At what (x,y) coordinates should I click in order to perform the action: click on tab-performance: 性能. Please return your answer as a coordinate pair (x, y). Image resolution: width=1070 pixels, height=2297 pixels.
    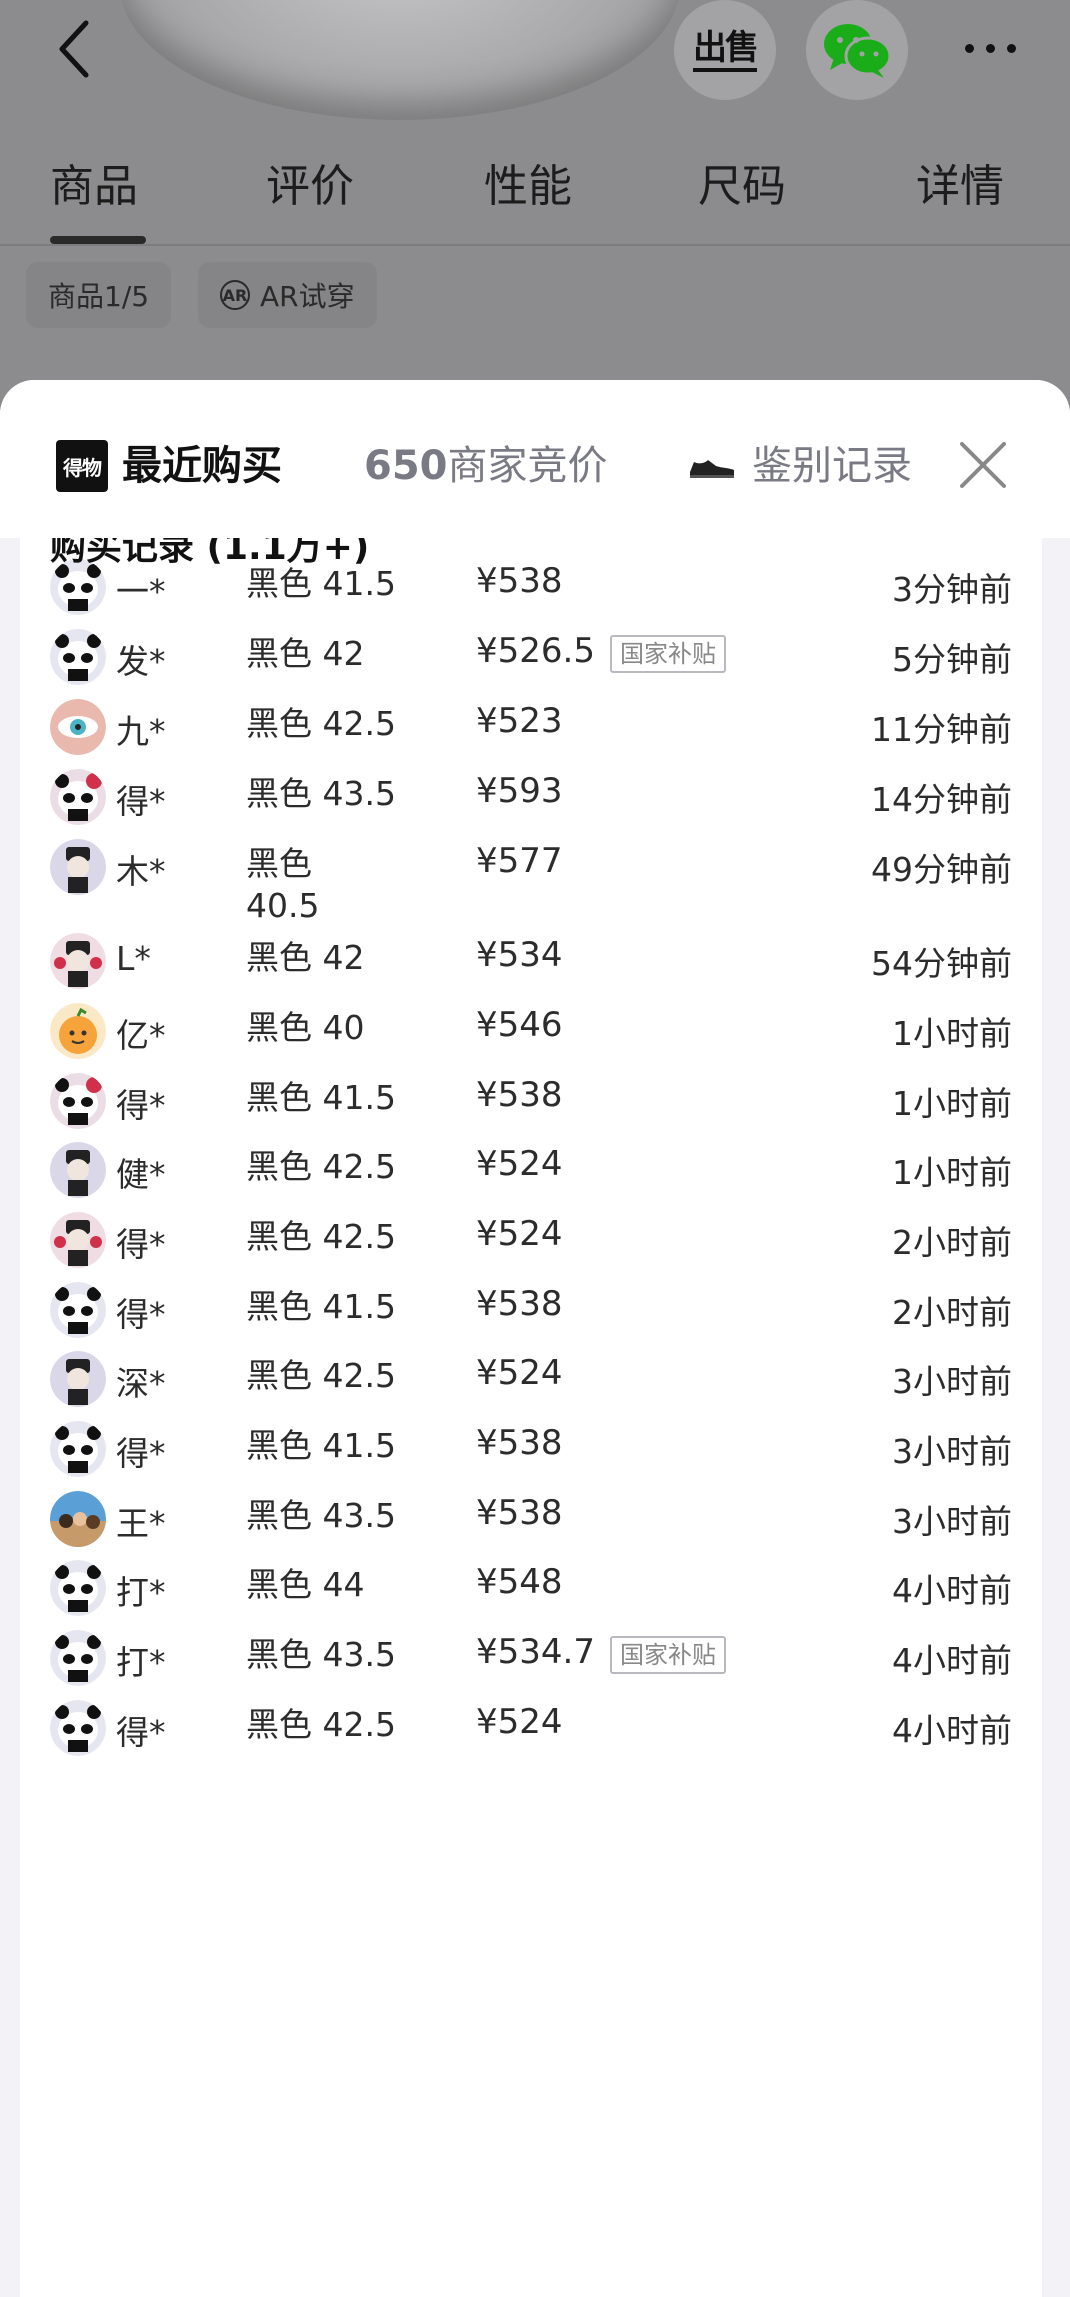
    Looking at the image, I should click on (528, 182).